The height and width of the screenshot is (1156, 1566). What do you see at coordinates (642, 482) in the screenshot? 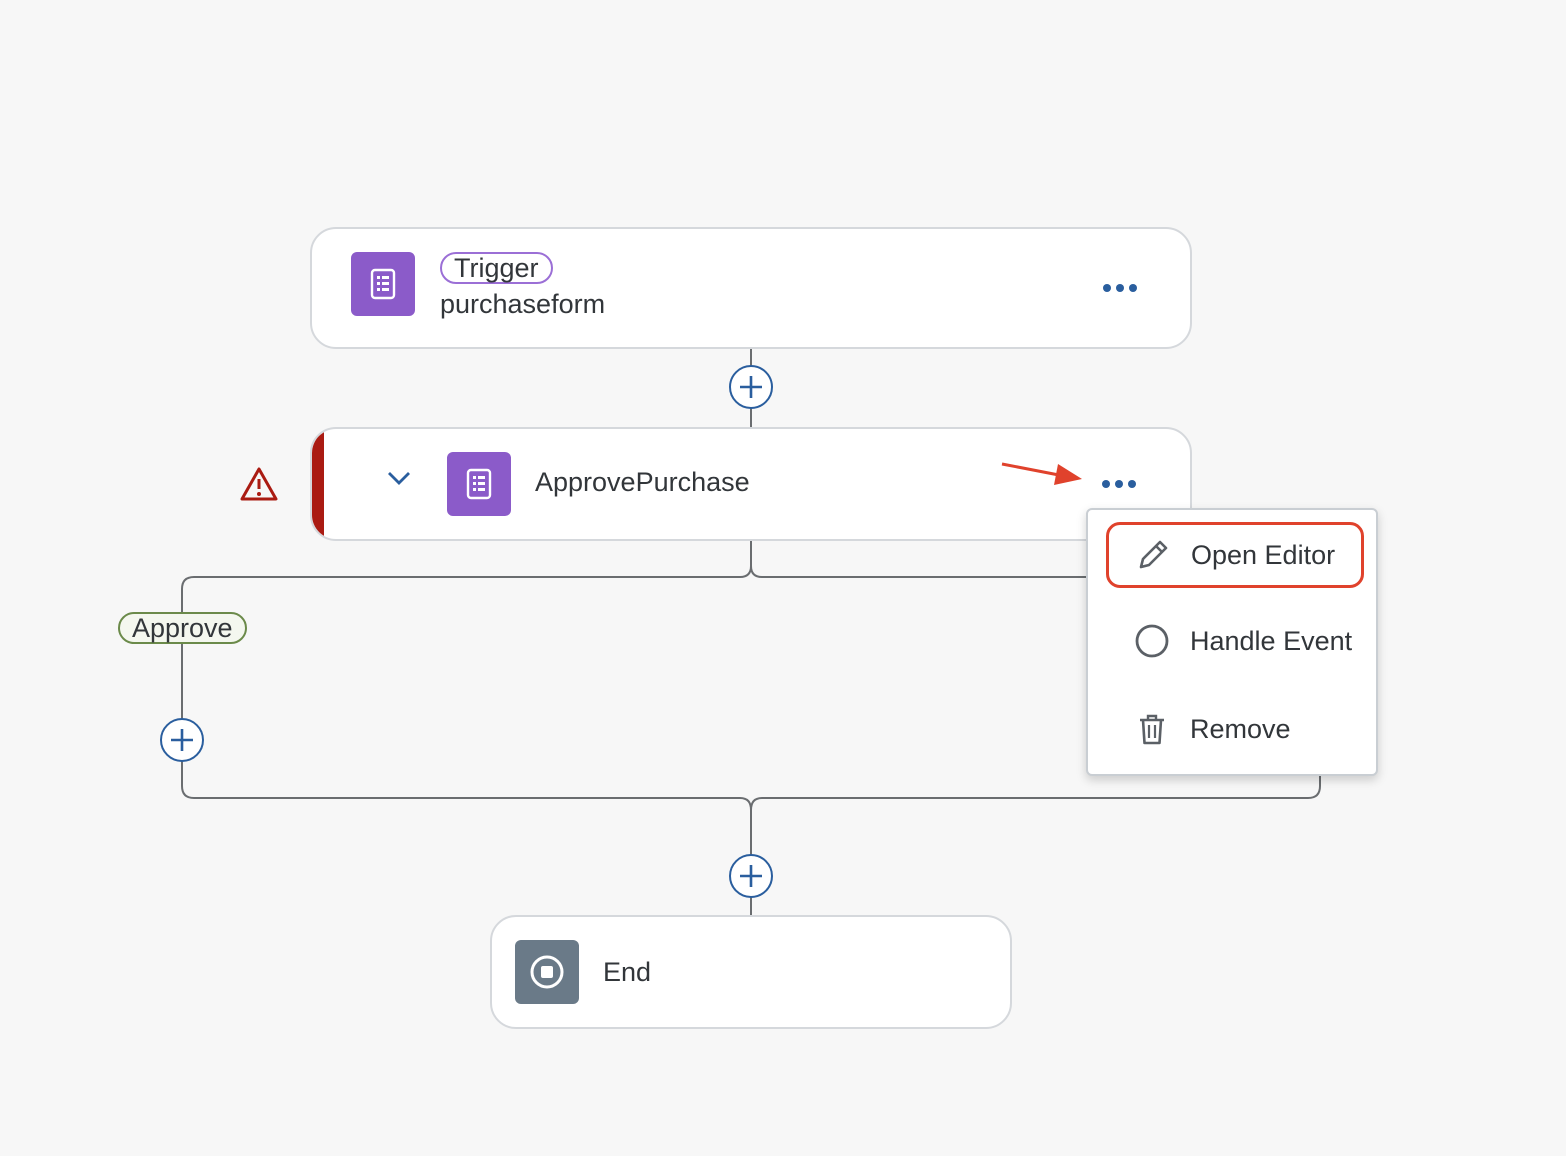
I see `approval-title: ApprovePurchase` at bounding box center [642, 482].